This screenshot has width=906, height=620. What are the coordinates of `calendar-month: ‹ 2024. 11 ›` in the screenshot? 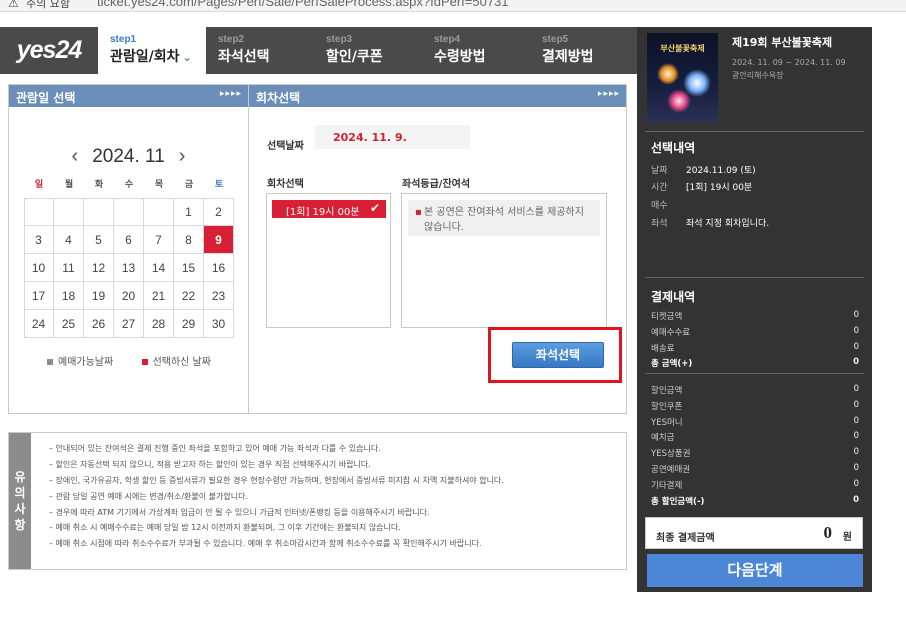 It's located at (128, 156).